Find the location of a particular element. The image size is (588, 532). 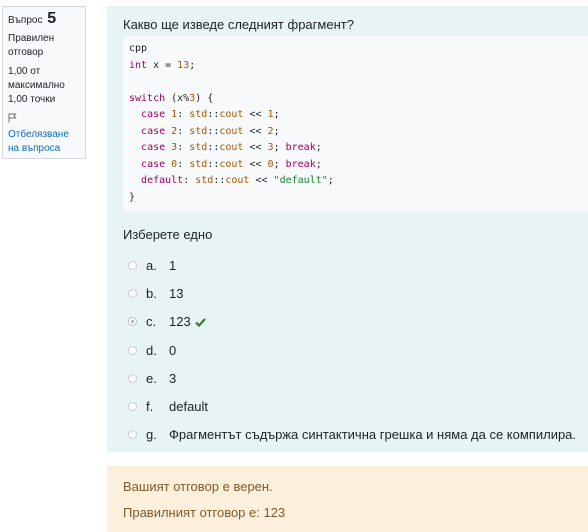

answer-text: 13 is located at coordinates (176, 293).